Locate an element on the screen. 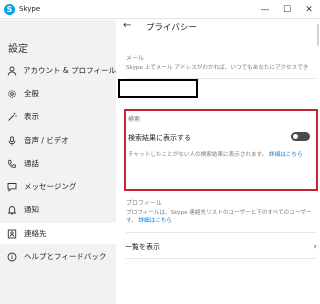 The image size is (320, 304). sidebar-item-label: ヘルプとフィードバック is located at coordinates (65, 256).